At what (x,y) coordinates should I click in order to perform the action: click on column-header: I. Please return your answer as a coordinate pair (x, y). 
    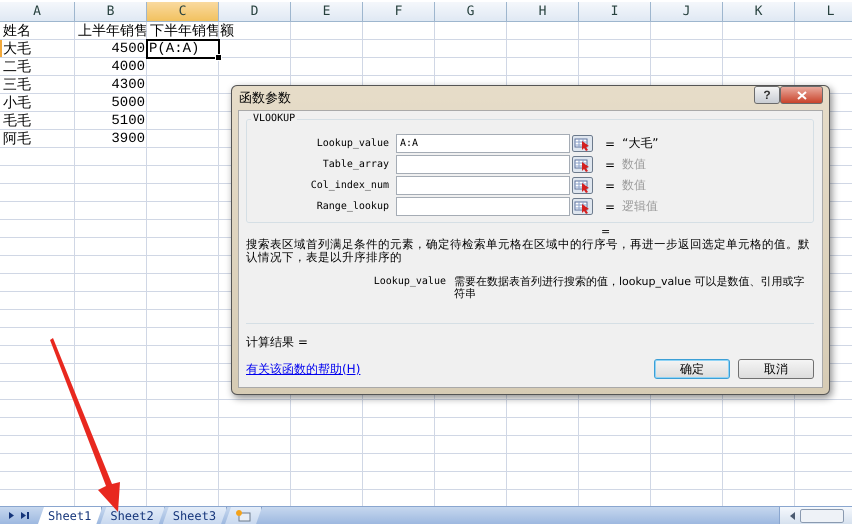
    Looking at the image, I should click on (615, 12).